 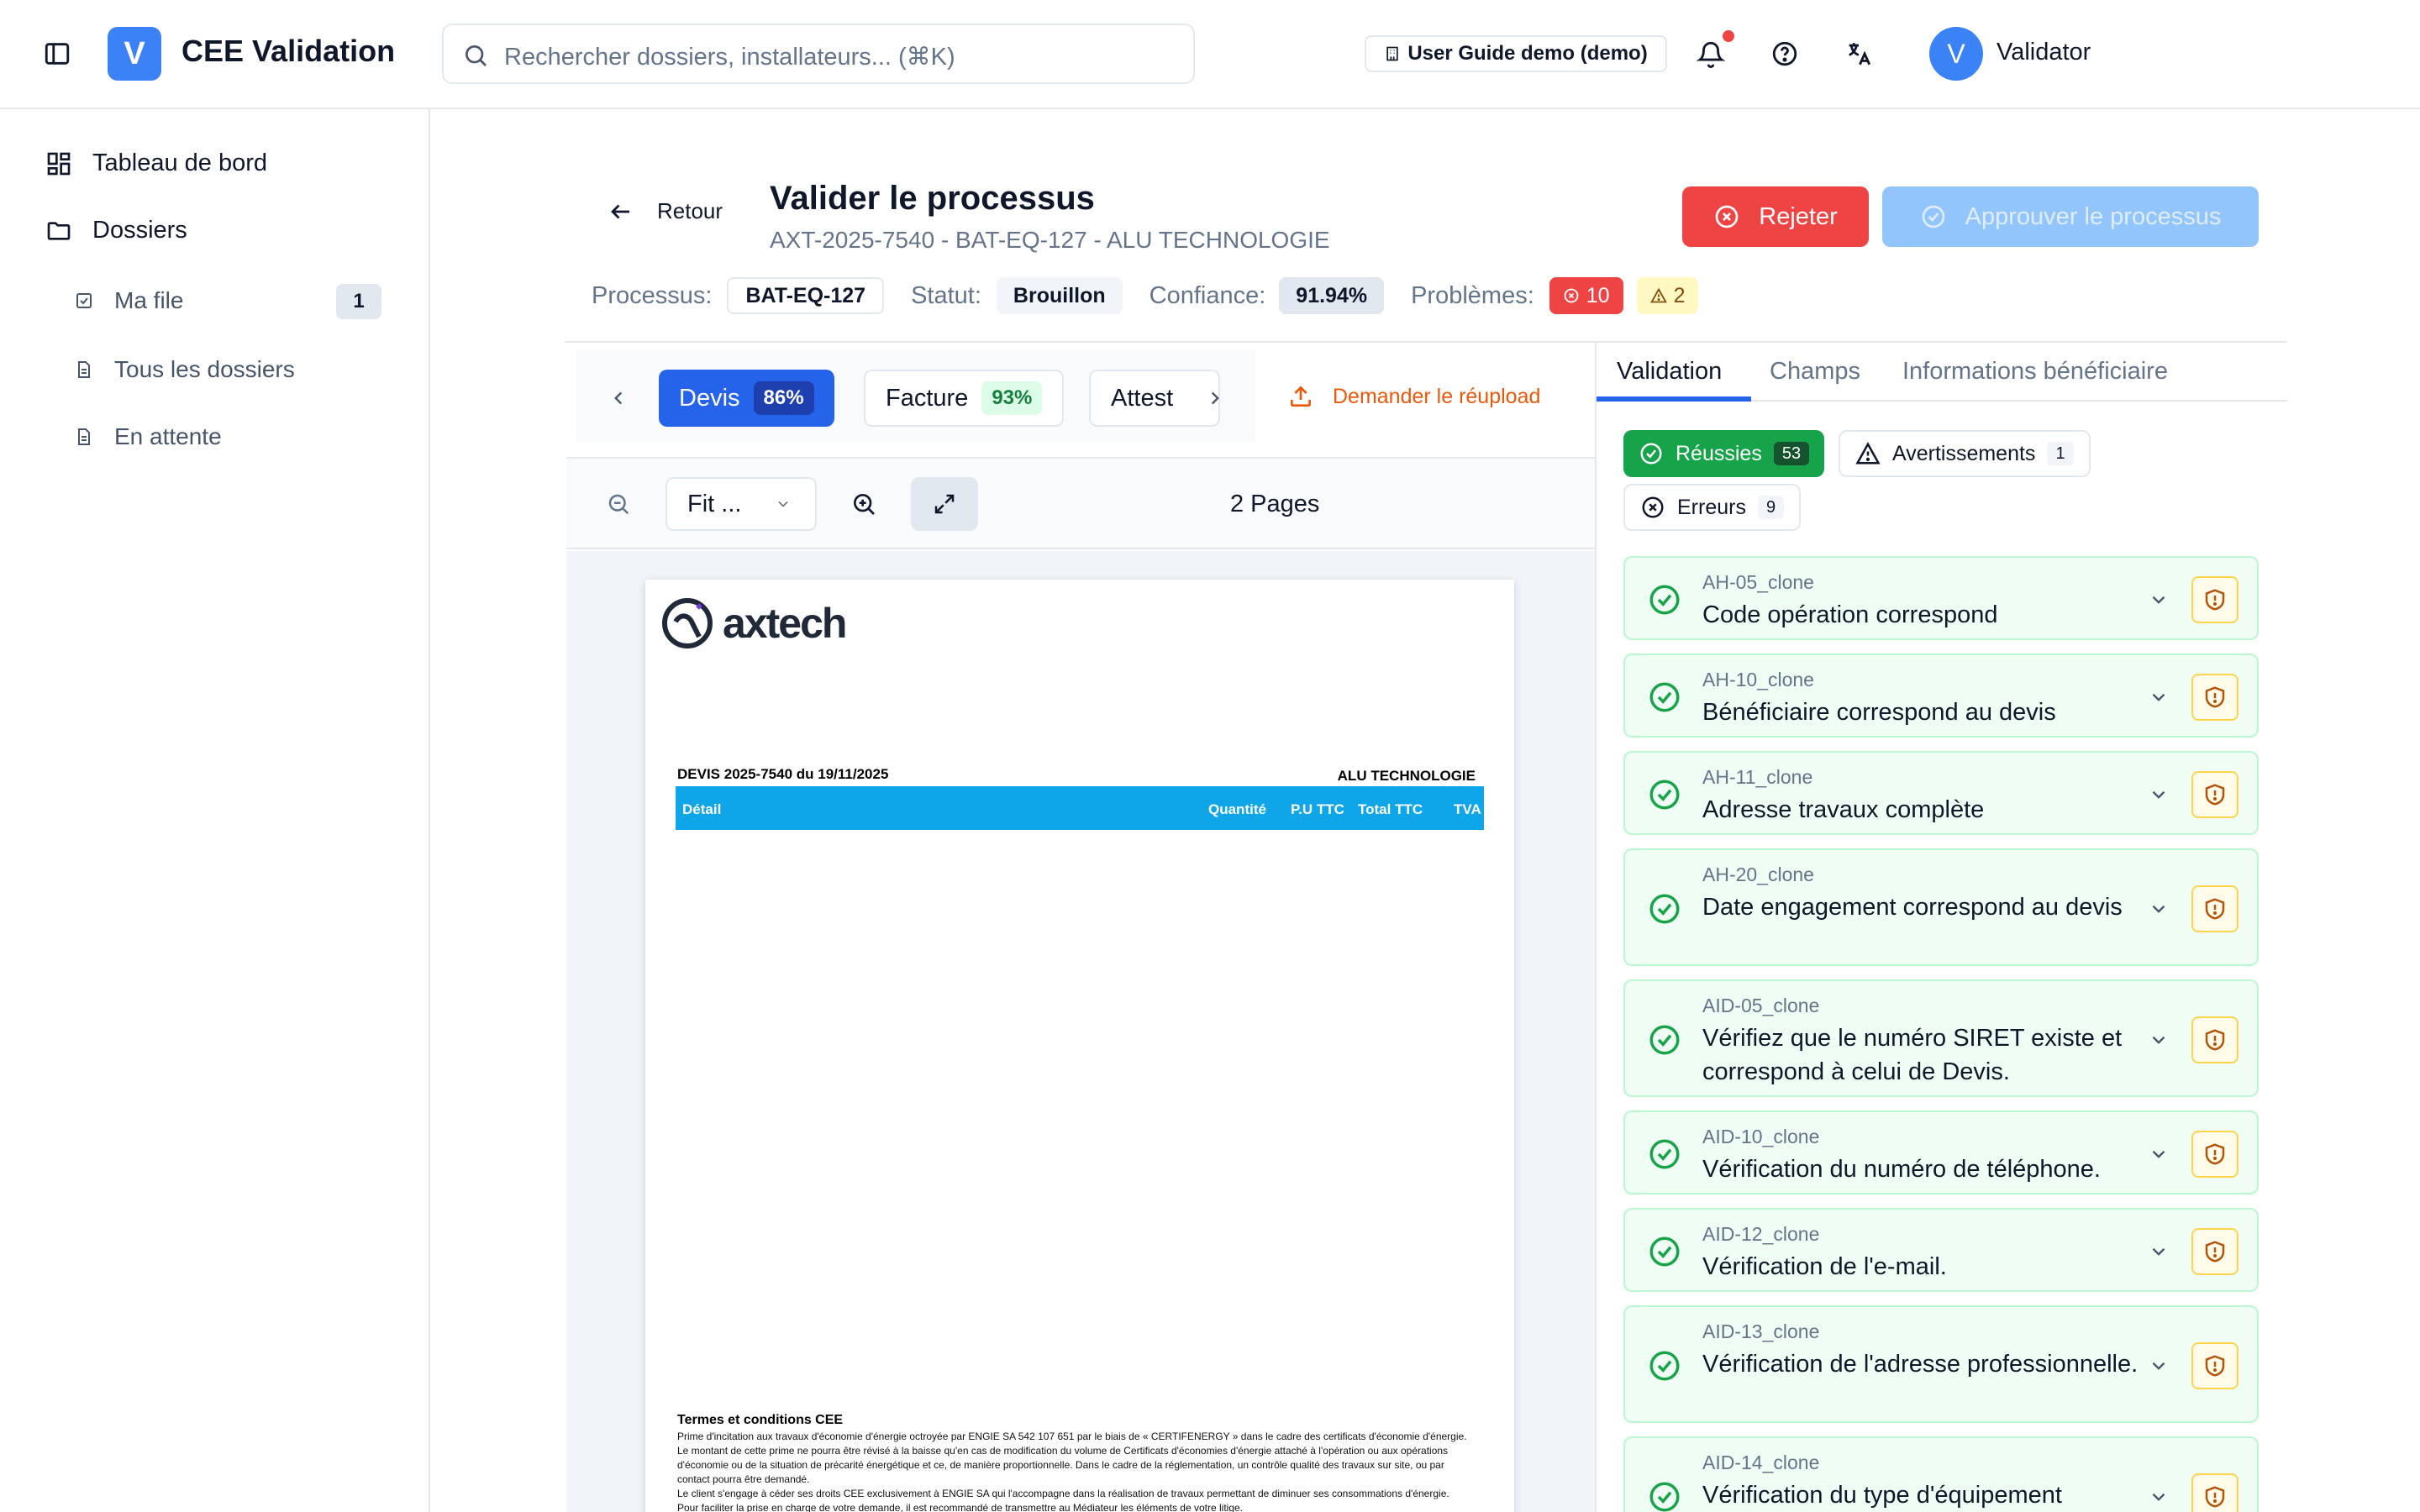 What do you see at coordinates (964, 398) in the screenshot?
I see `tab-facture: Facture 93%` at bounding box center [964, 398].